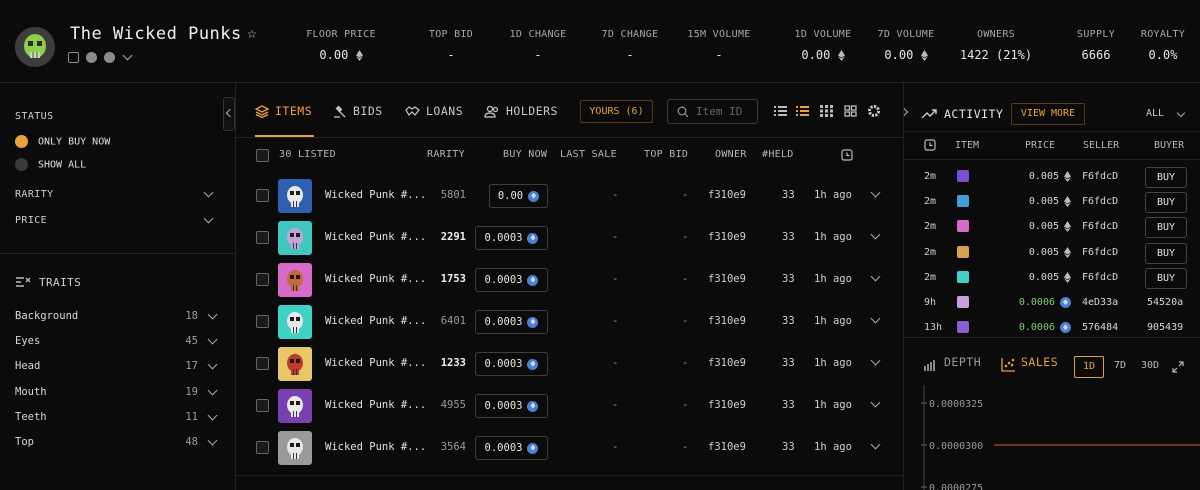 Image resolution: width=1200 pixels, height=490 pixels. I want to click on column-owner: OWNER, so click(731, 154).